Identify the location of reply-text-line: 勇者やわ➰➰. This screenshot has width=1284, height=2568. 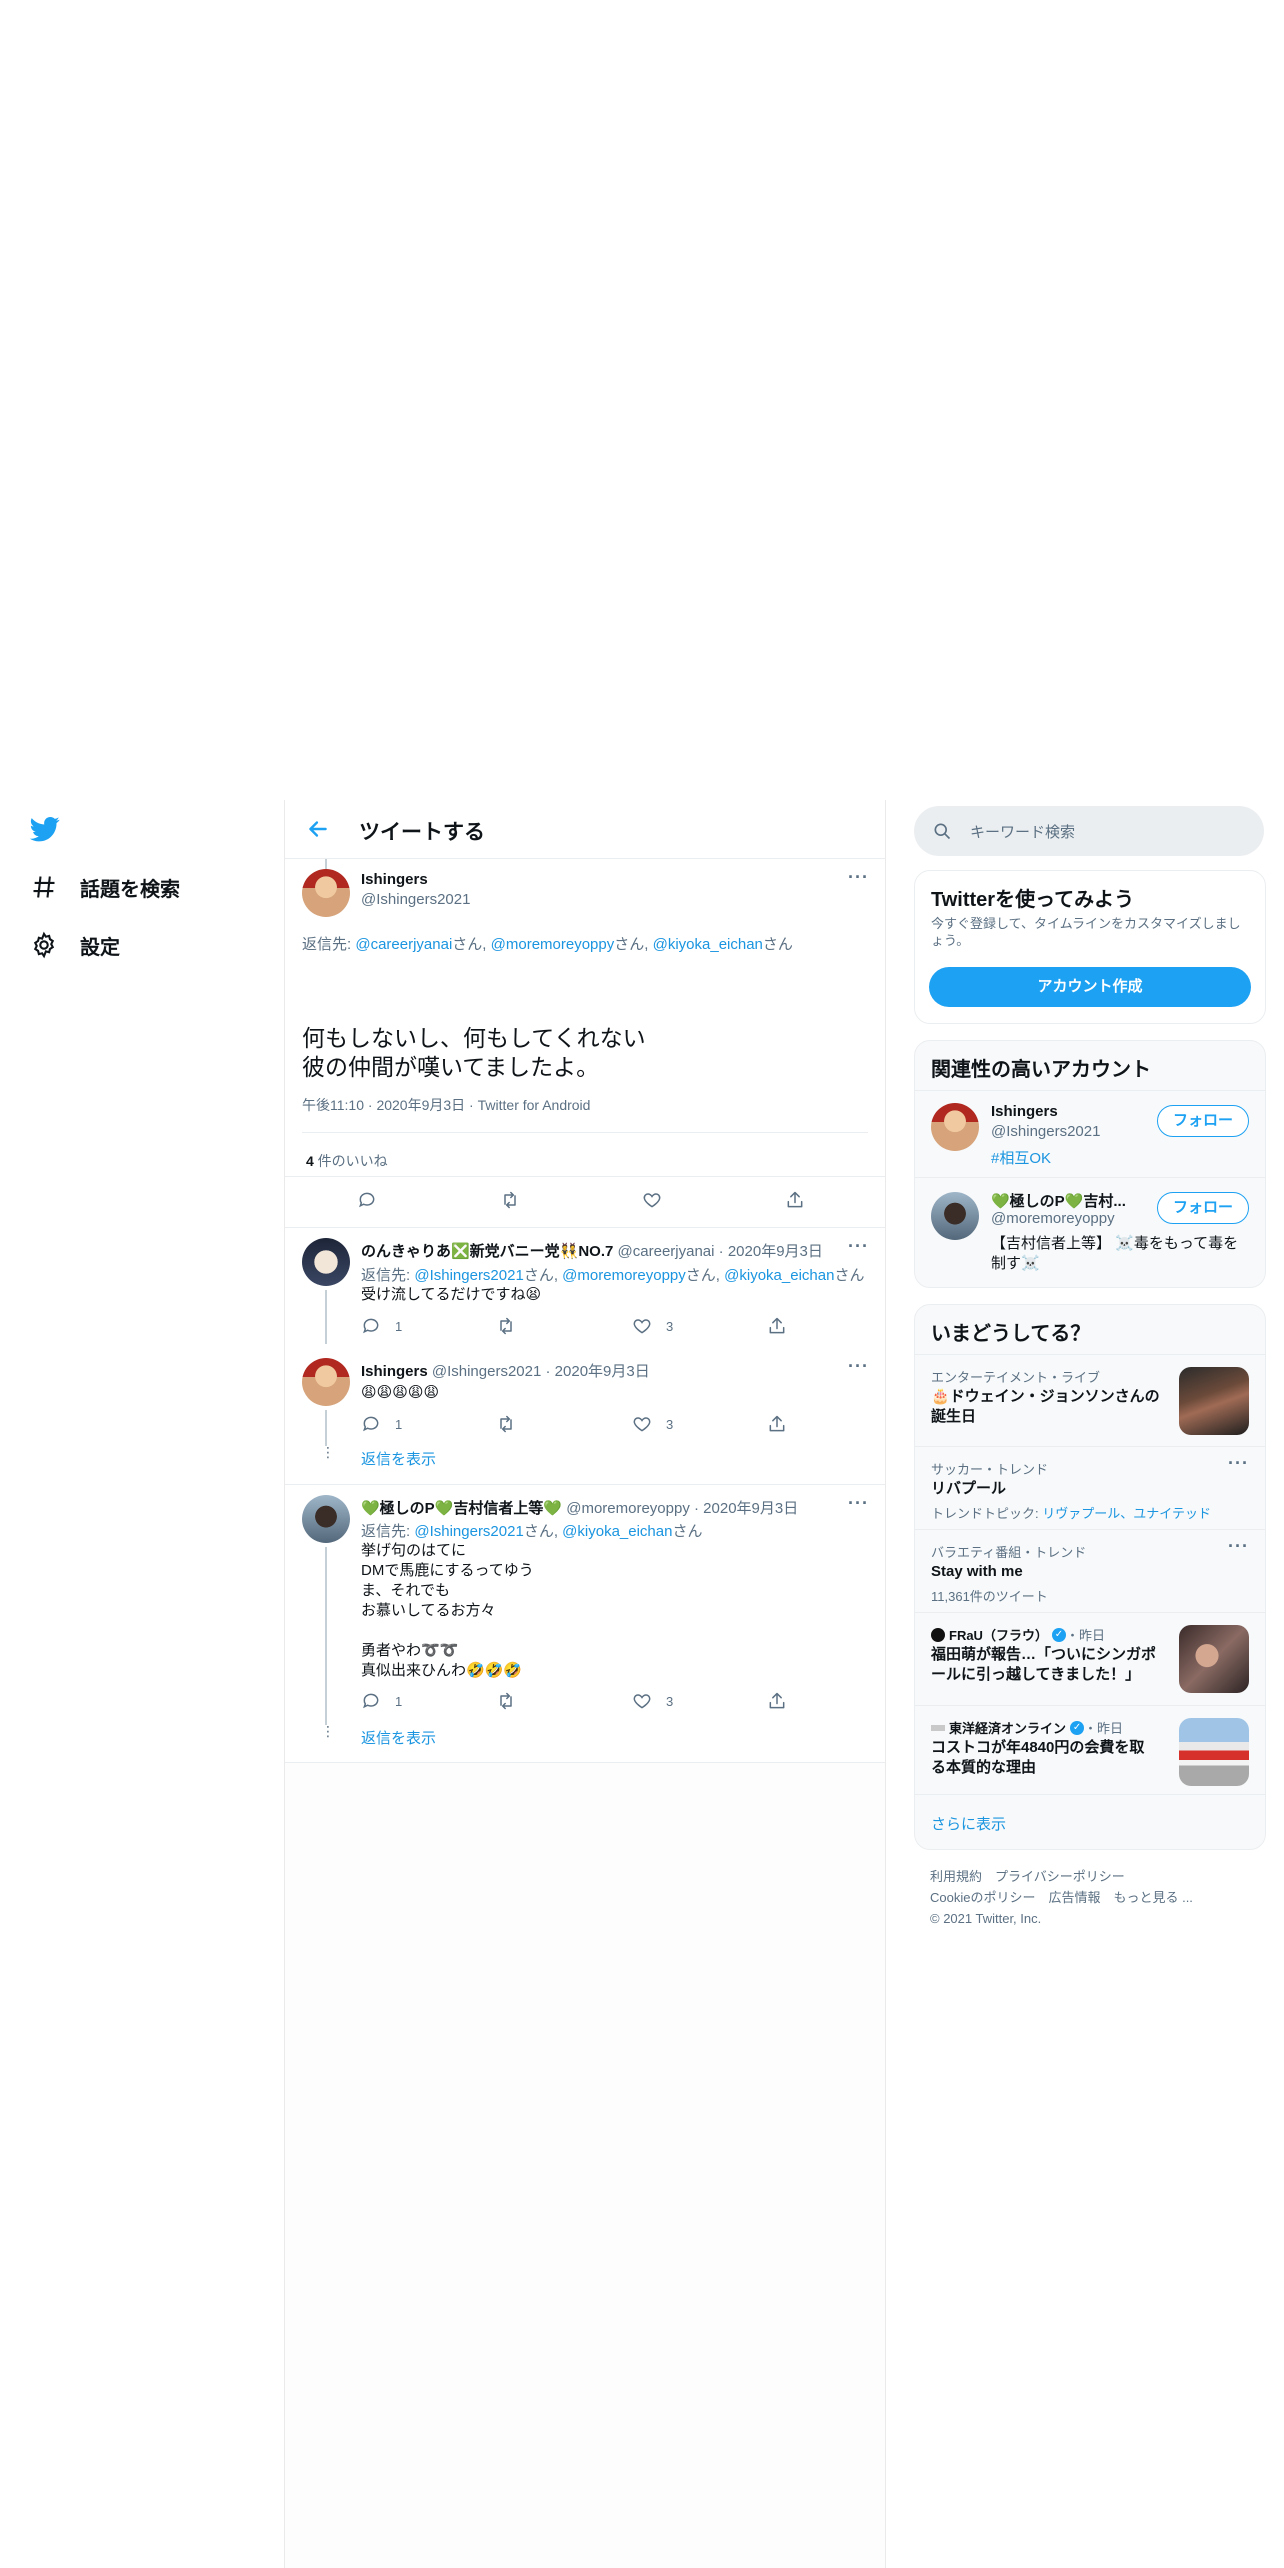
(410, 1650).